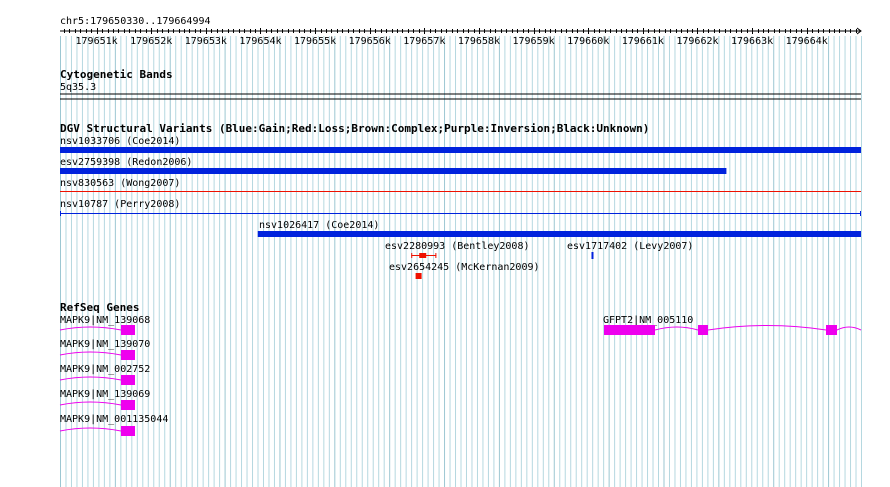 This screenshot has width=890, height=487. I want to click on ruler-tick-label: 179654k, so click(260, 41).